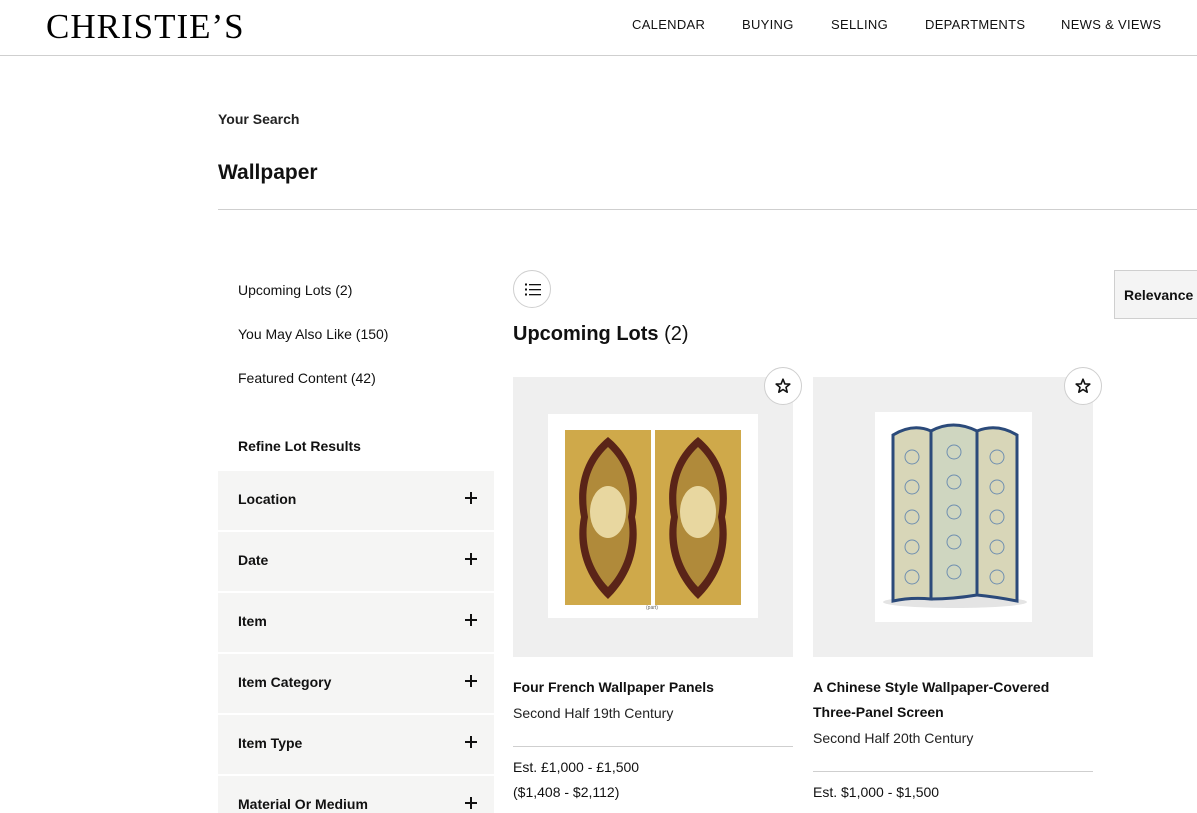 This screenshot has width=1197, height=813. I want to click on results-count: (2), so click(676, 334).